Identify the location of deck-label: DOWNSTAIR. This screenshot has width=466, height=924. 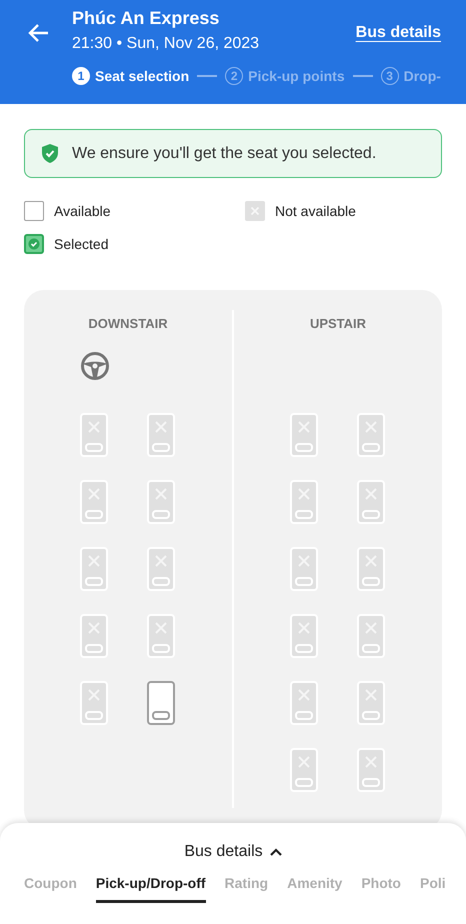
(128, 323).